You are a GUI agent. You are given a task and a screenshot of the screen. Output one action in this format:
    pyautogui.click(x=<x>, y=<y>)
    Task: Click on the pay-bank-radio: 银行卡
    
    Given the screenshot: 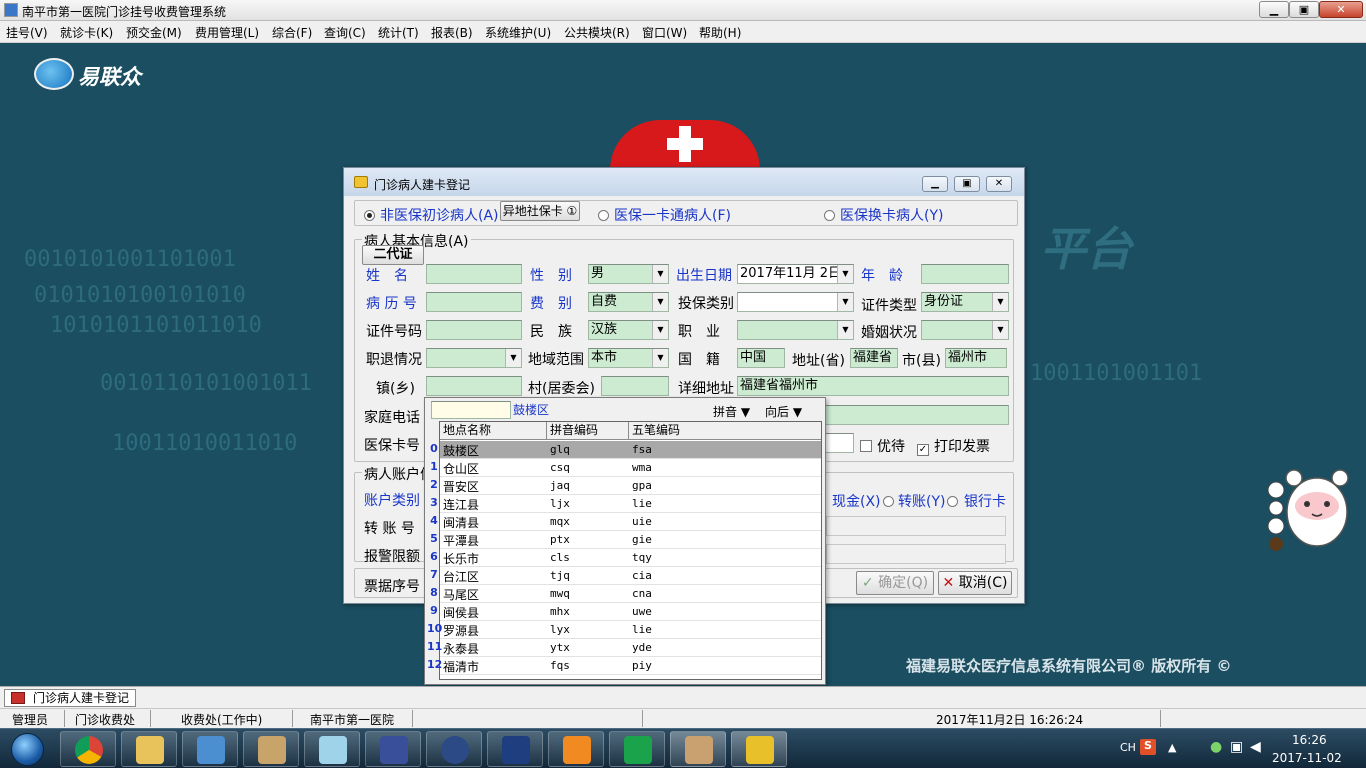 What is the action you would take?
    pyautogui.click(x=985, y=501)
    